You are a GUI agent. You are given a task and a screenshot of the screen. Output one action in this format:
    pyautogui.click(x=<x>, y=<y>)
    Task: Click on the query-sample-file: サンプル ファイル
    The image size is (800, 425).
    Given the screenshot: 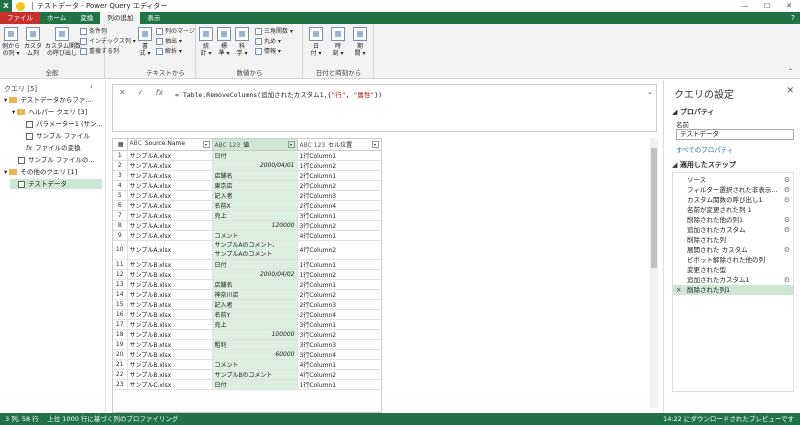 What is the action you would take?
    pyautogui.click(x=58, y=136)
    